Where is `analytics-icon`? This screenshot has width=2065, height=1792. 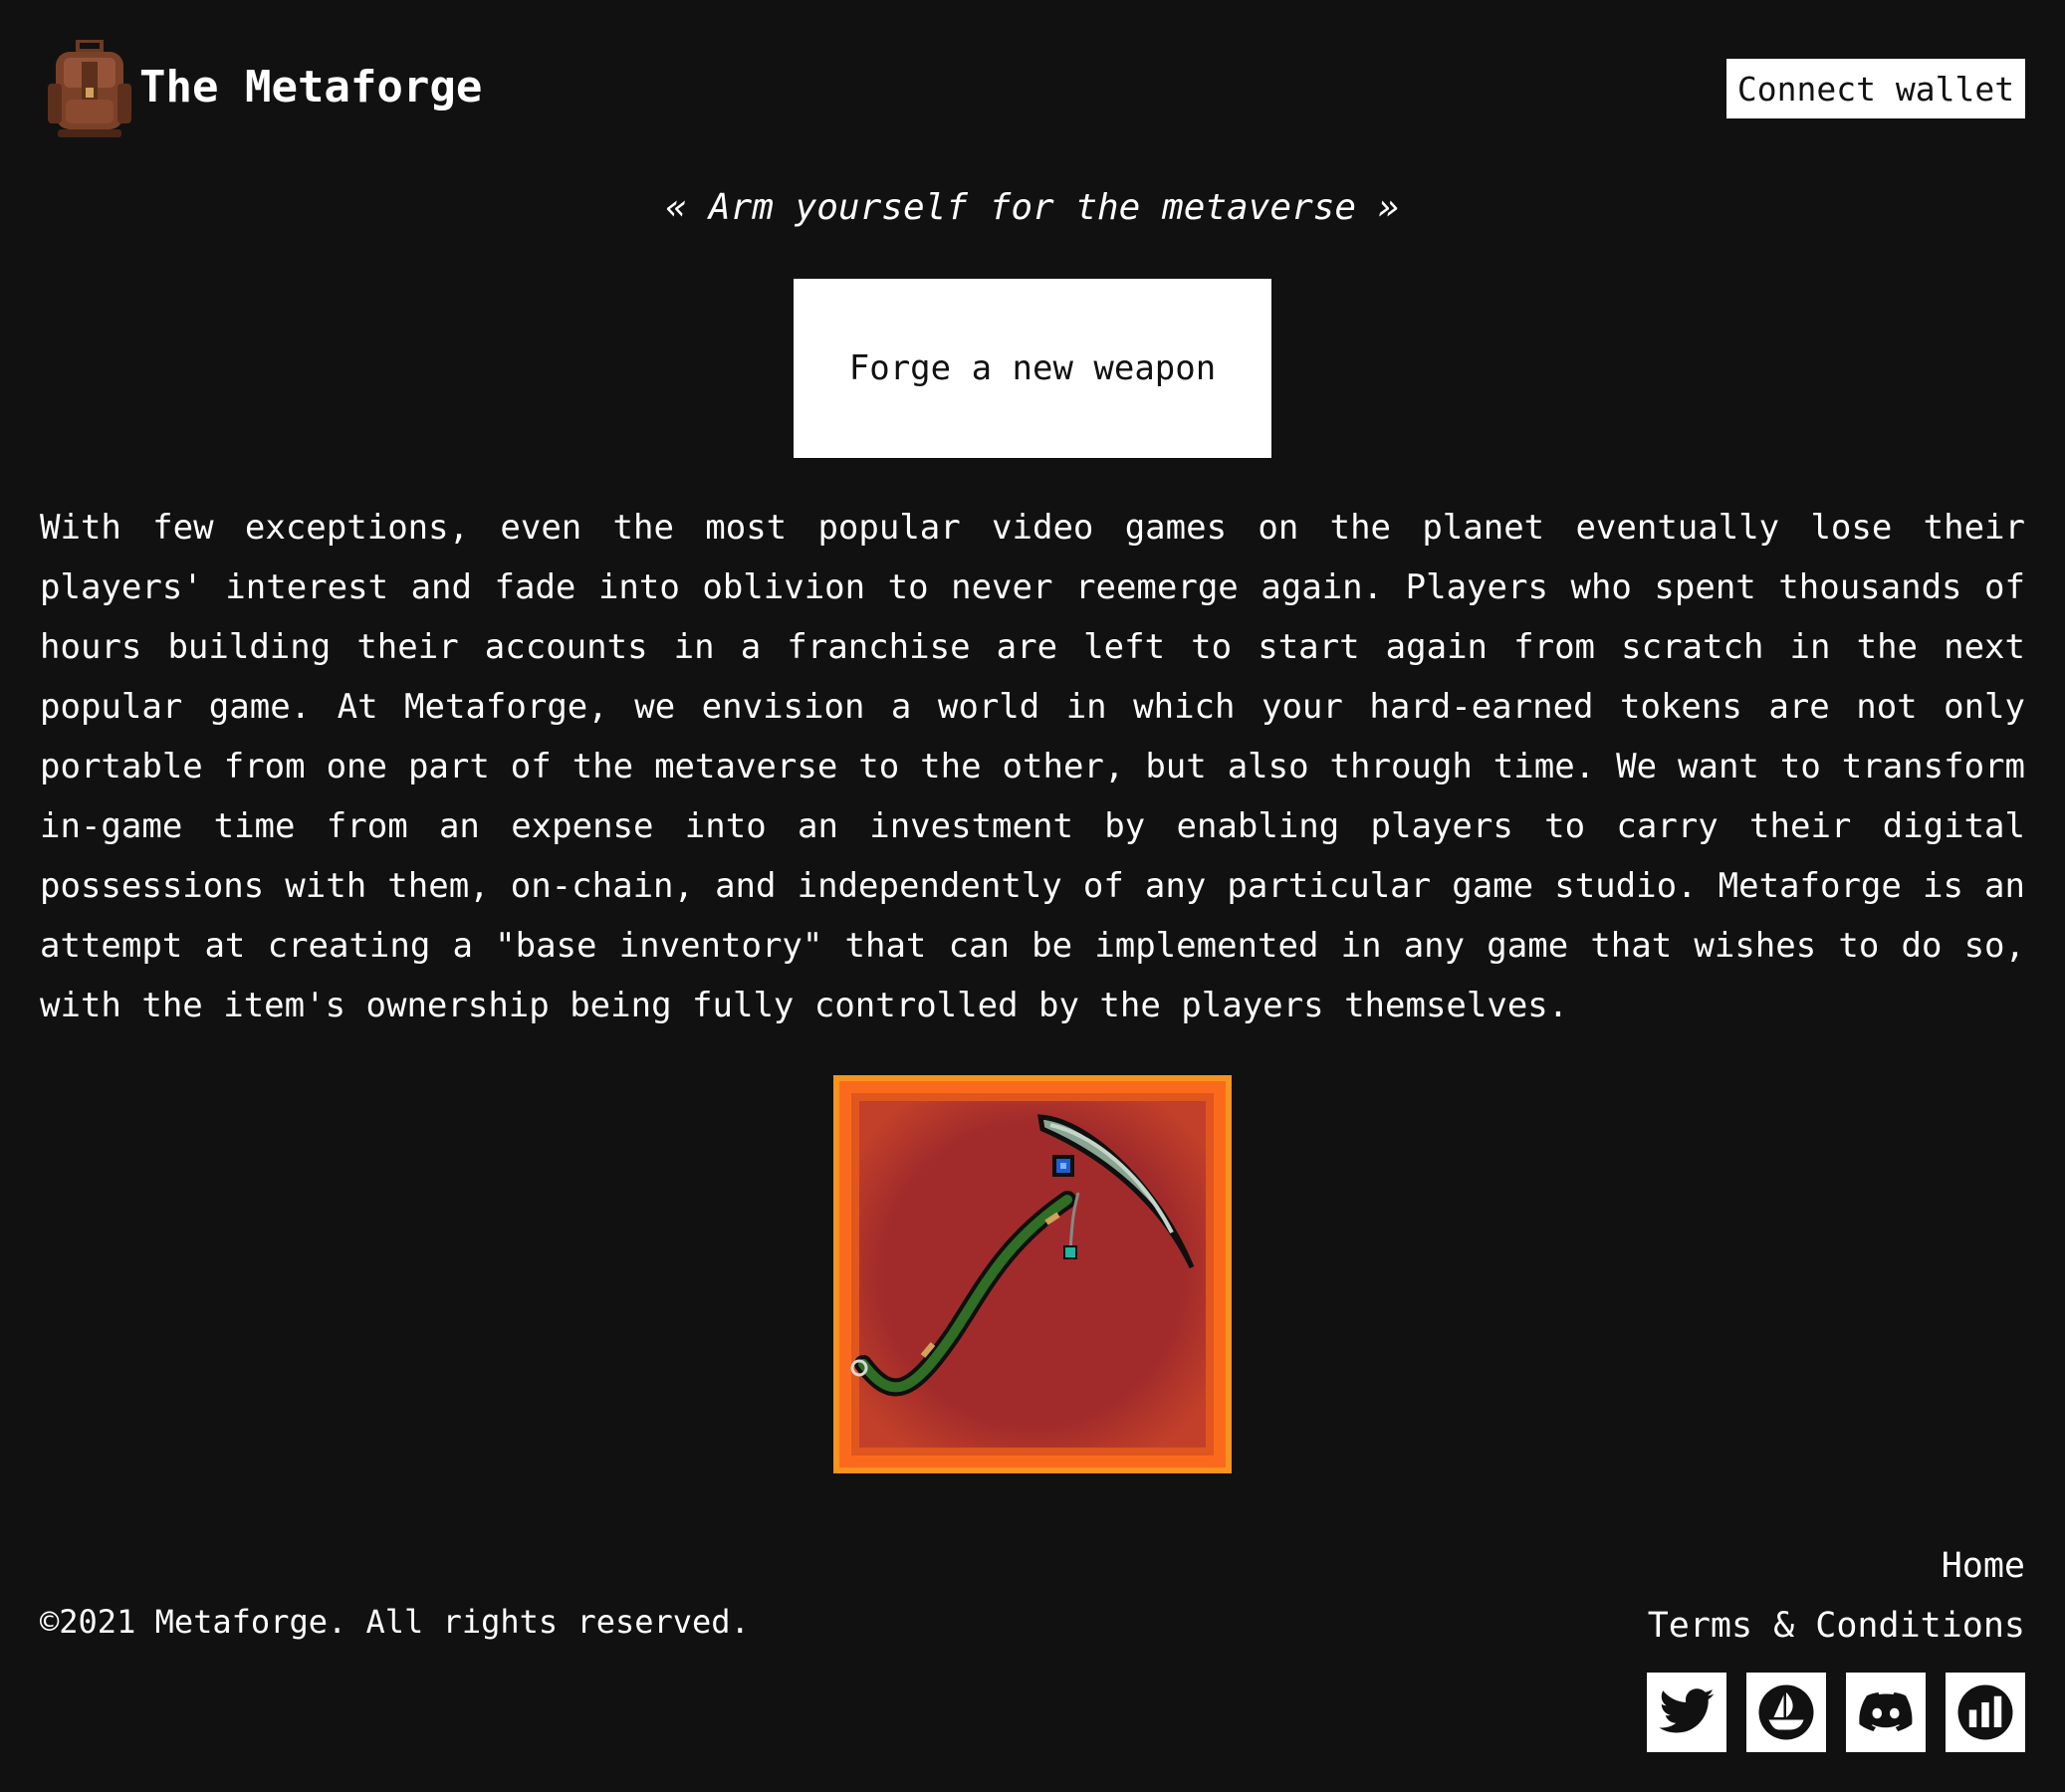
analytics-icon is located at coordinates (1985, 1712).